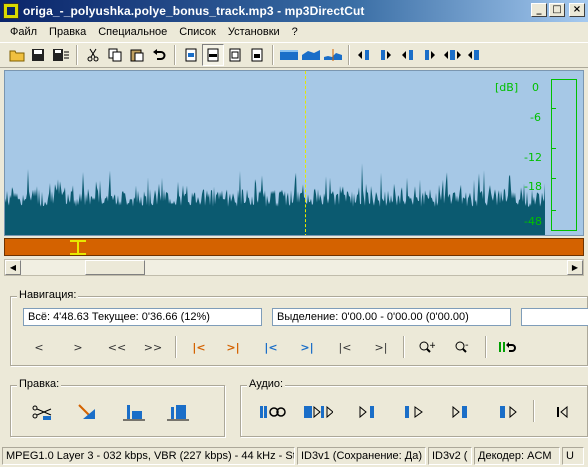 Image resolution: width=588 pixels, height=467 pixels. I want to click on selection-range-bar, so click(294, 247).